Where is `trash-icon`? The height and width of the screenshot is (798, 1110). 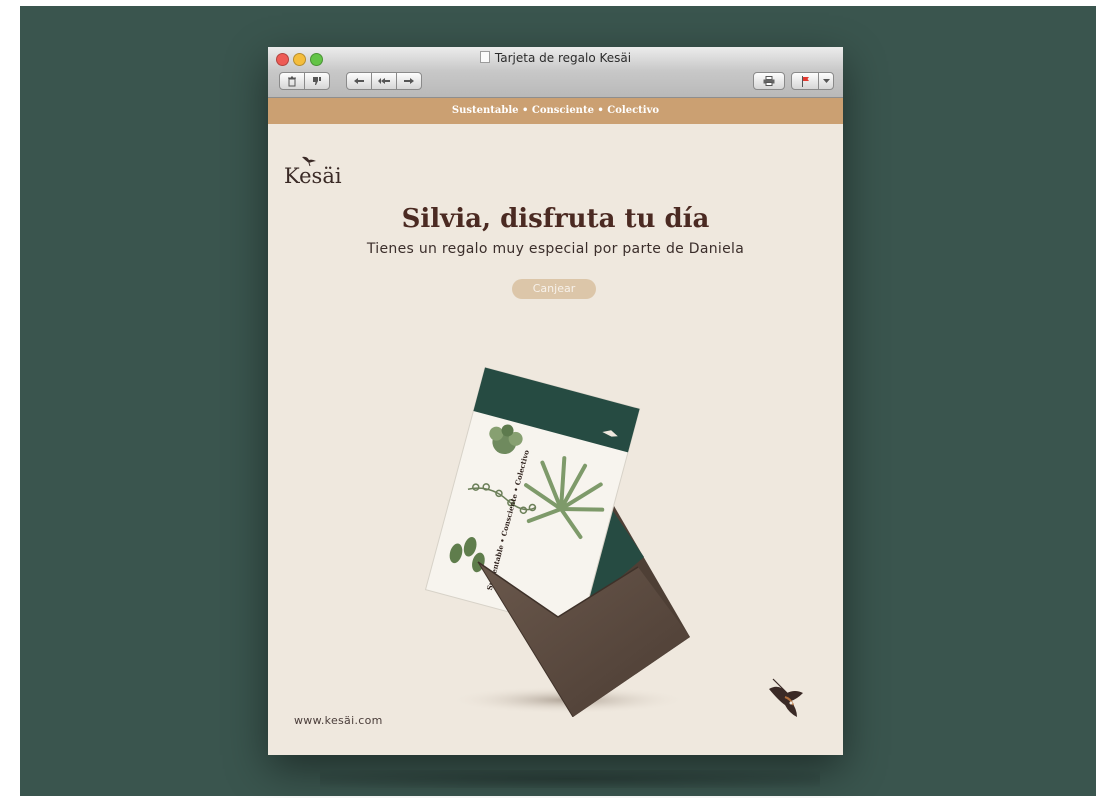
trash-icon is located at coordinates (292, 81).